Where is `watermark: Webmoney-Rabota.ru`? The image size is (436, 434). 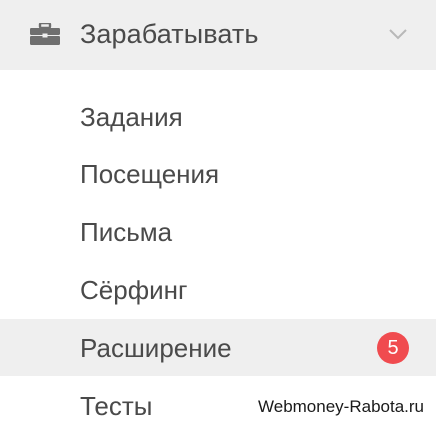 watermark: Webmoney-Rabota.ru is located at coordinates (341, 406).